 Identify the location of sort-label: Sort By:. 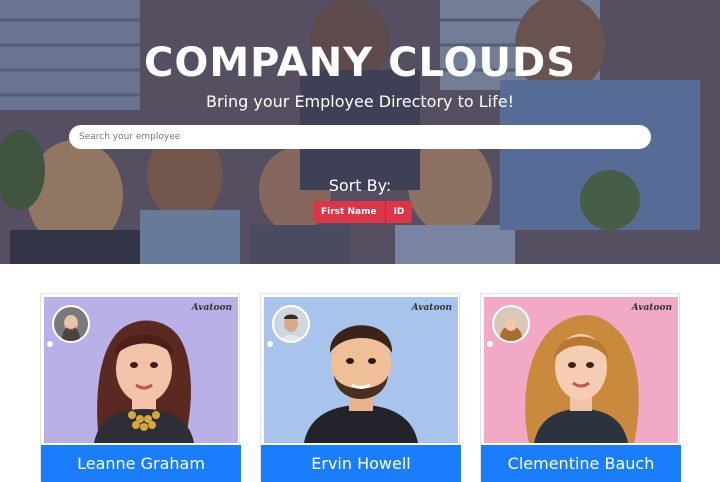
(360, 185).